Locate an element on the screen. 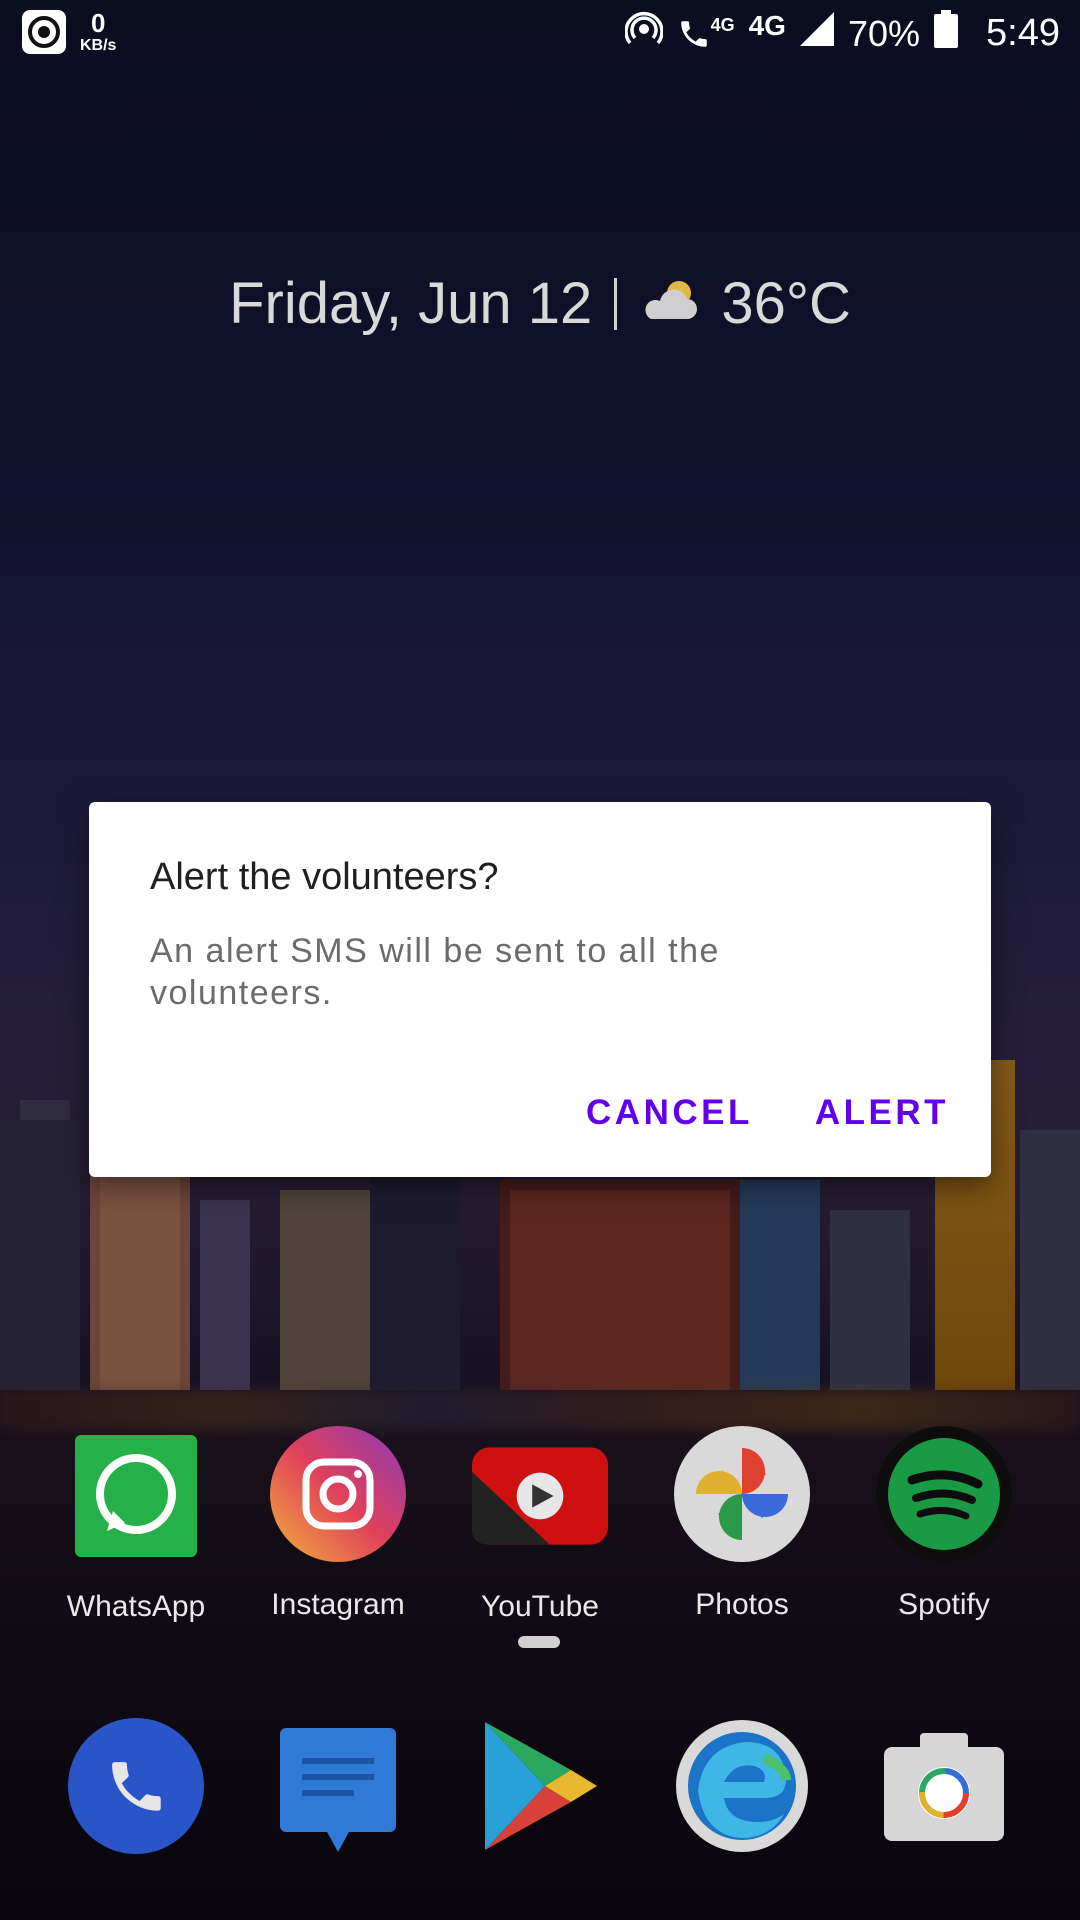  youtube-icon is located at coordinates (540, 1496).